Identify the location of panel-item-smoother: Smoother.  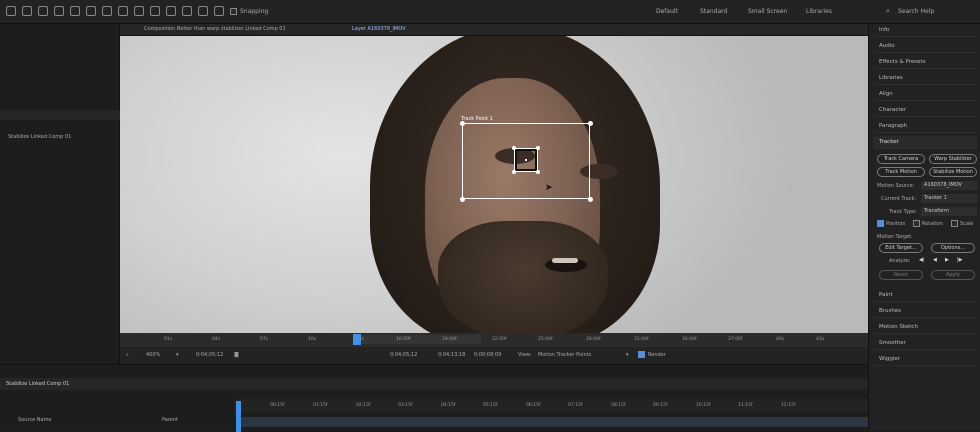
(925, 343).